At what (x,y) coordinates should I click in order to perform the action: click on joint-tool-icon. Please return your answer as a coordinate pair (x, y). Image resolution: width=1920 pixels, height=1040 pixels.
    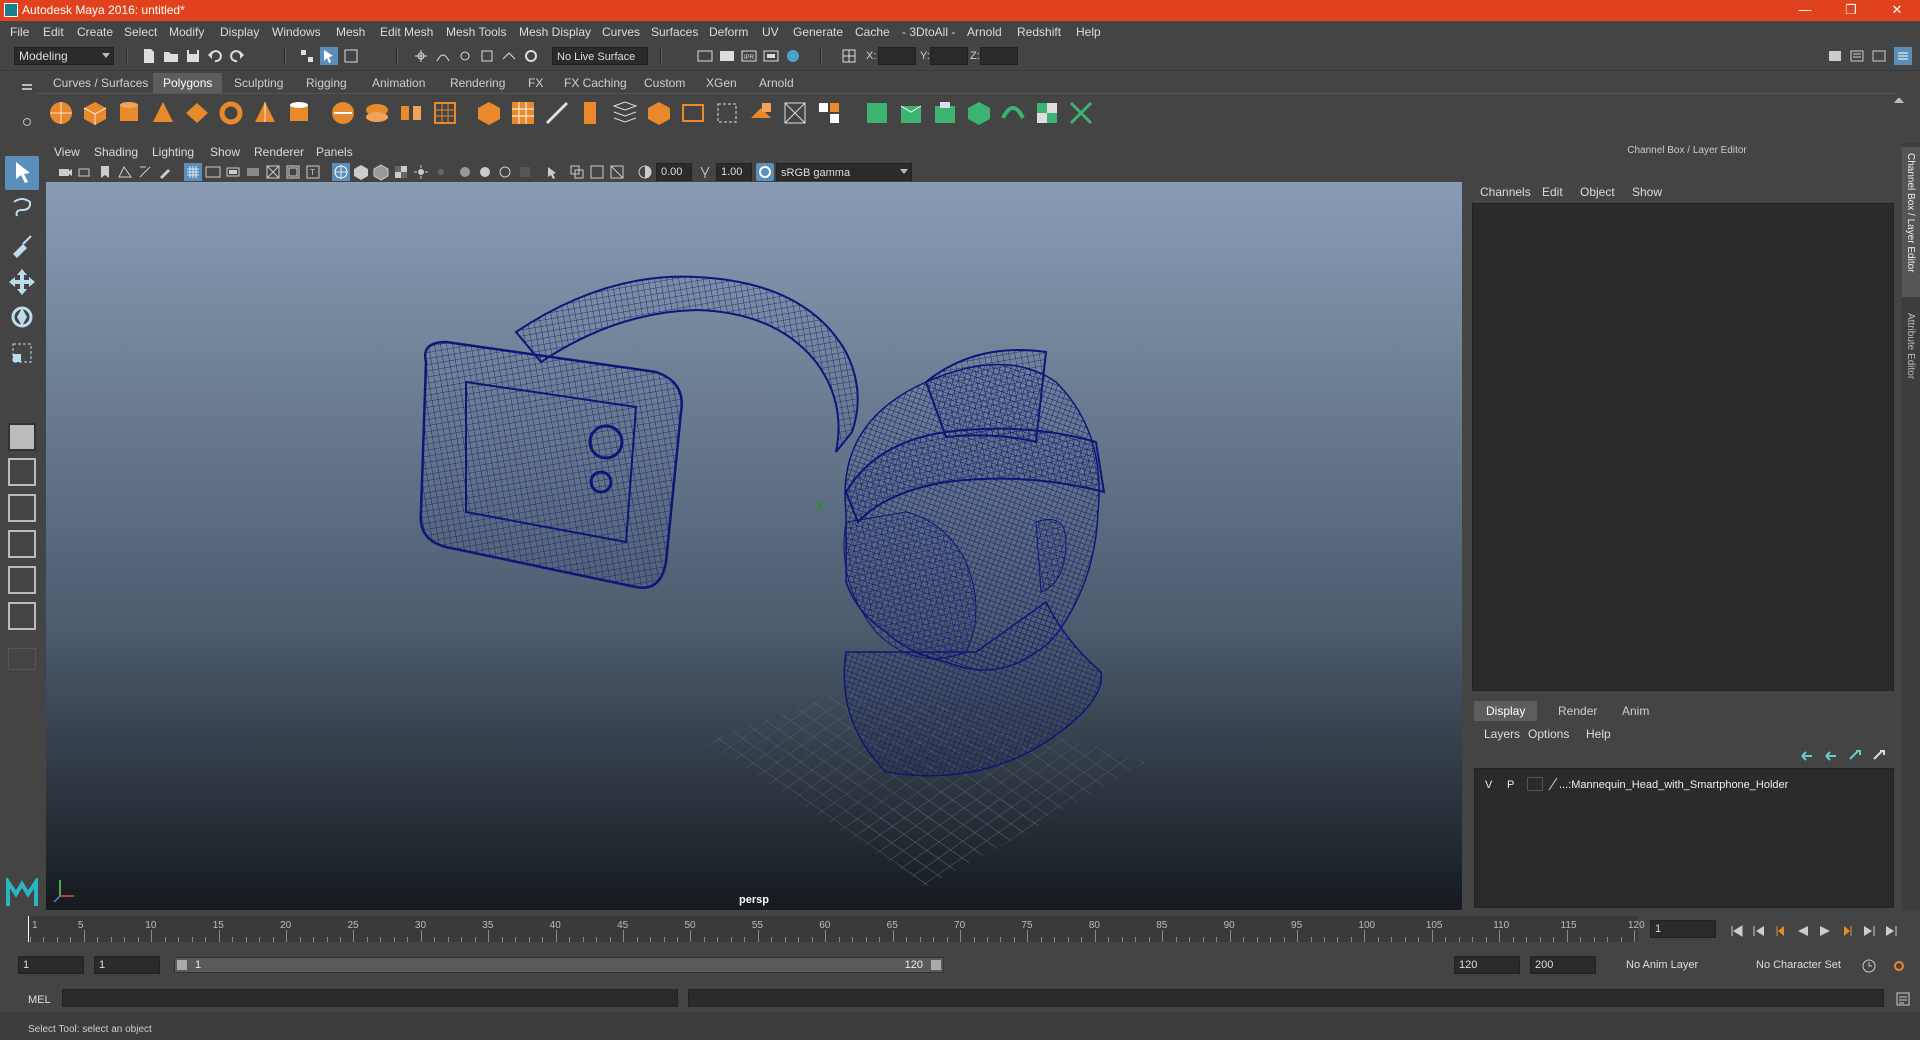
    Looking at the image, I should click on (1081, 113).